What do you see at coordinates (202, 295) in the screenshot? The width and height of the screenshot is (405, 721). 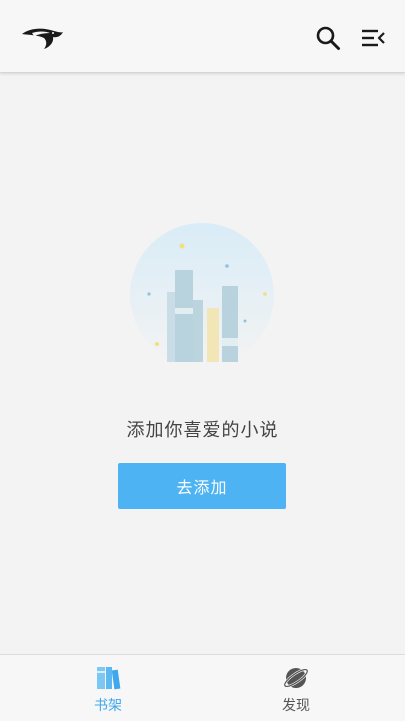 I see `books-illustration` at bounding box center [202, 295].